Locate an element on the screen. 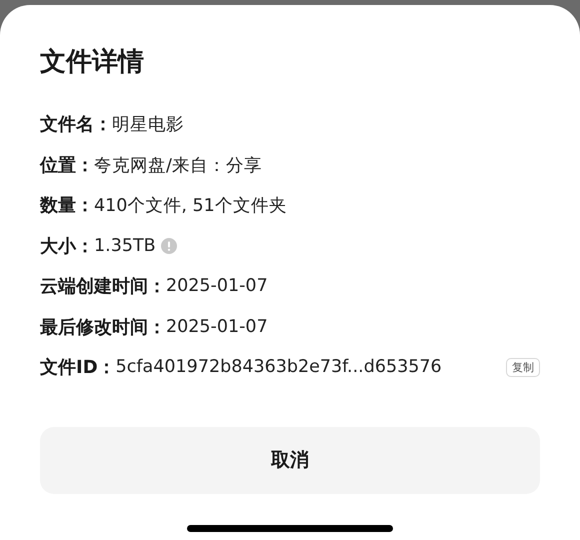 This screenshot has height=540, width=580. detail-label: 数量： is located at coordinates (67, 206).